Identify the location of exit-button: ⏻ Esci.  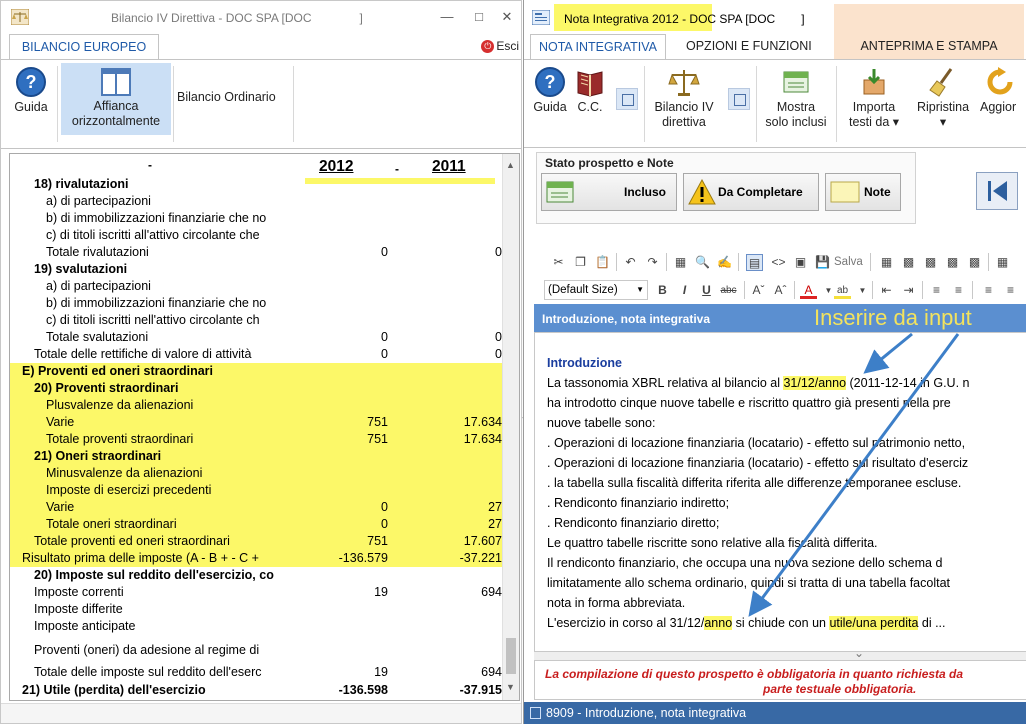
(500, 46).